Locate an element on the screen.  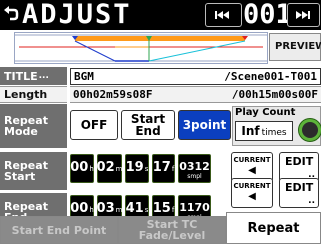
item-counter: 001 is located at coordinates (267, 15).